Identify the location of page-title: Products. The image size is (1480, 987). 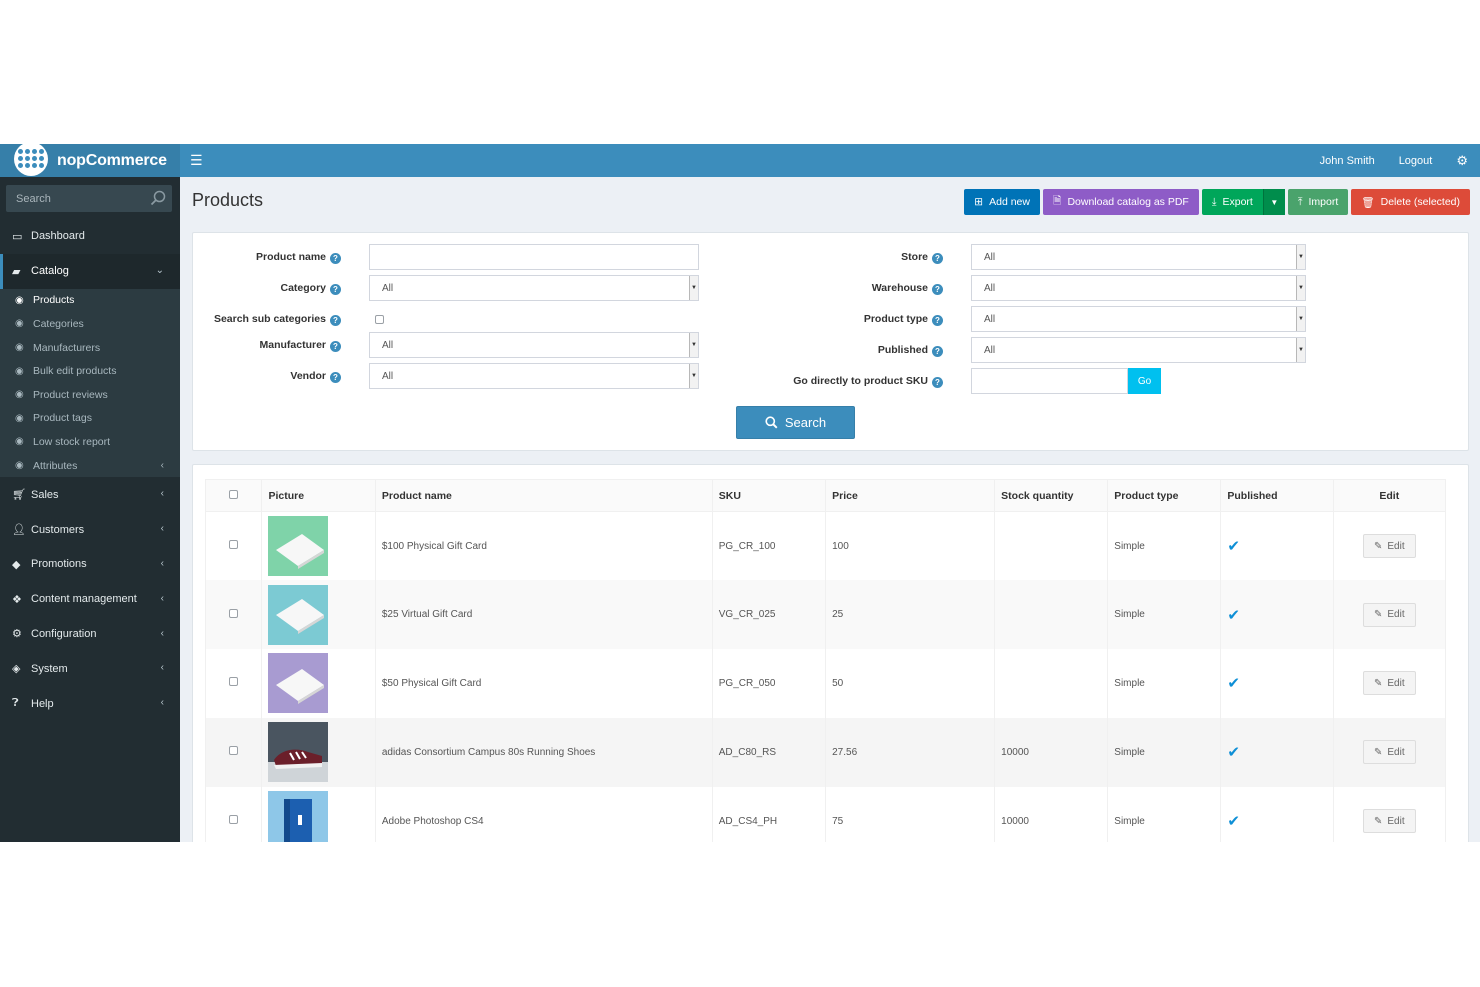
(228, 200).